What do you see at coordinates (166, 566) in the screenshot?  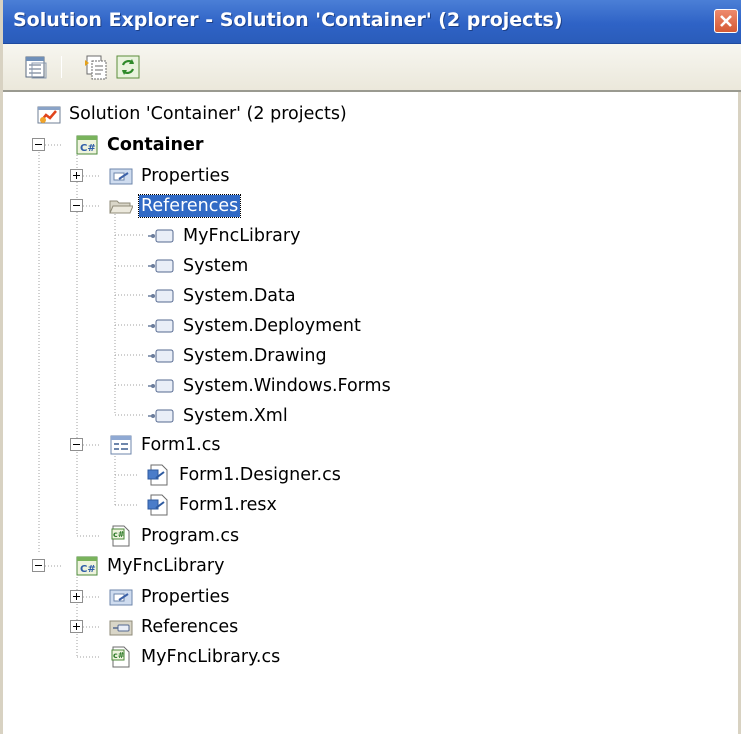 I see `project-label: MyFncLibrary` at bounding box center [166, 566].